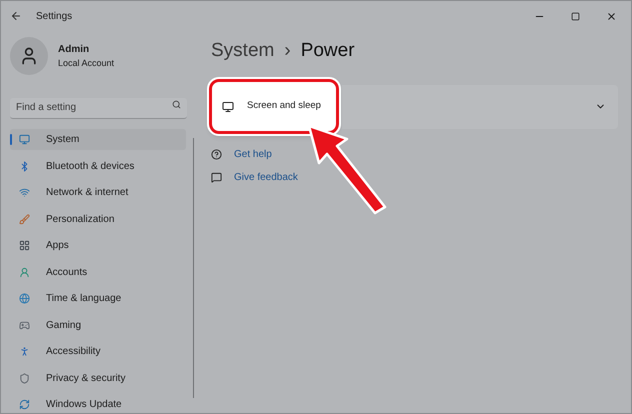 This screenshot has height=414, width=632. Describe the element at coordinates (98, 108) in the screenshot. I see `search-field: Find a setting` at that location.